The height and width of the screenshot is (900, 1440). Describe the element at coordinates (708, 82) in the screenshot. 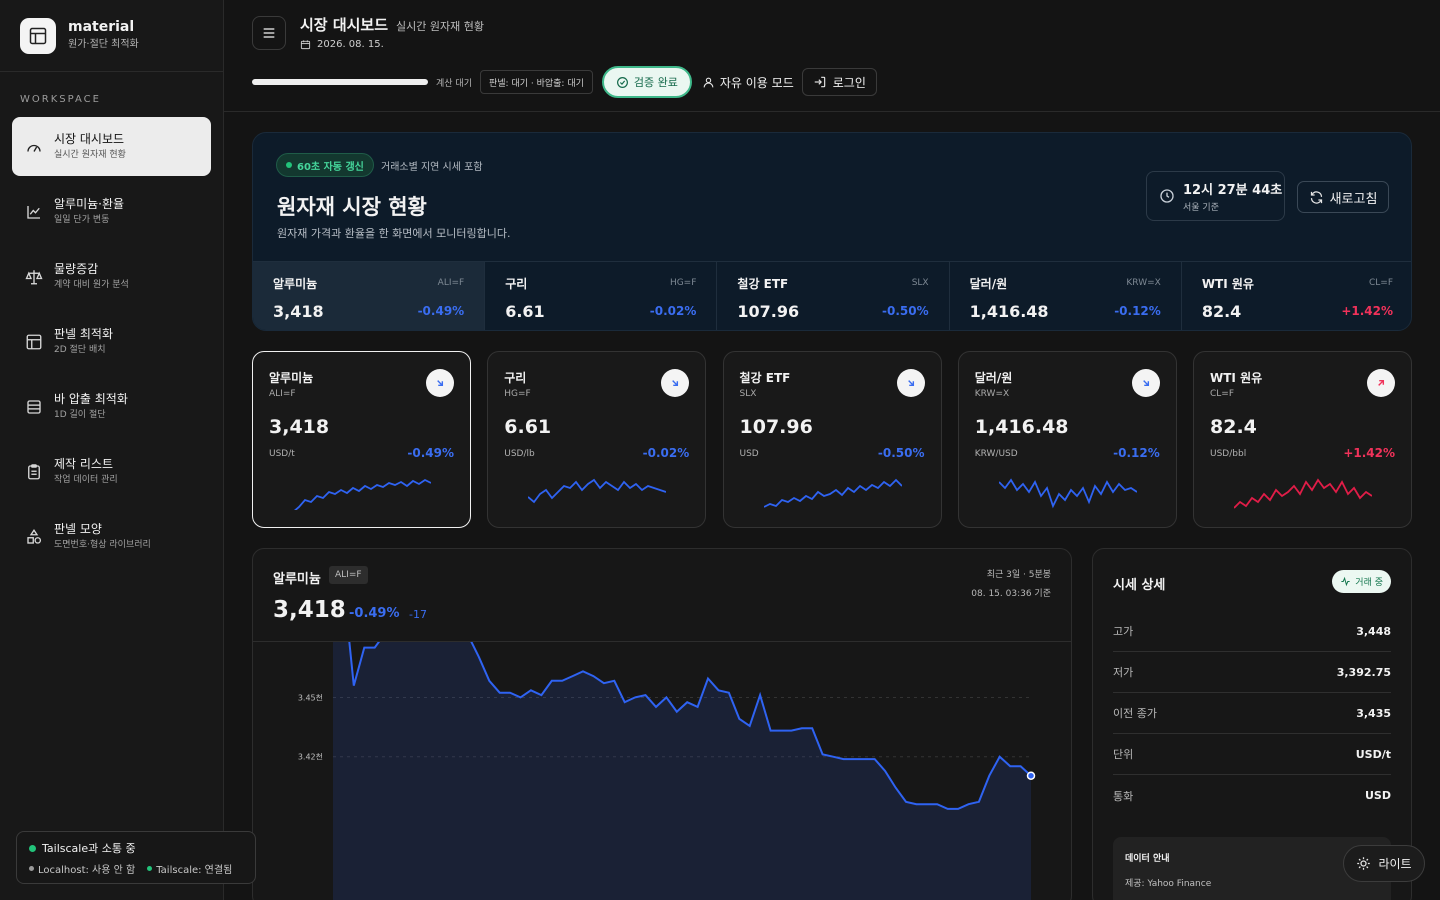

I see `user-icon` at that location.